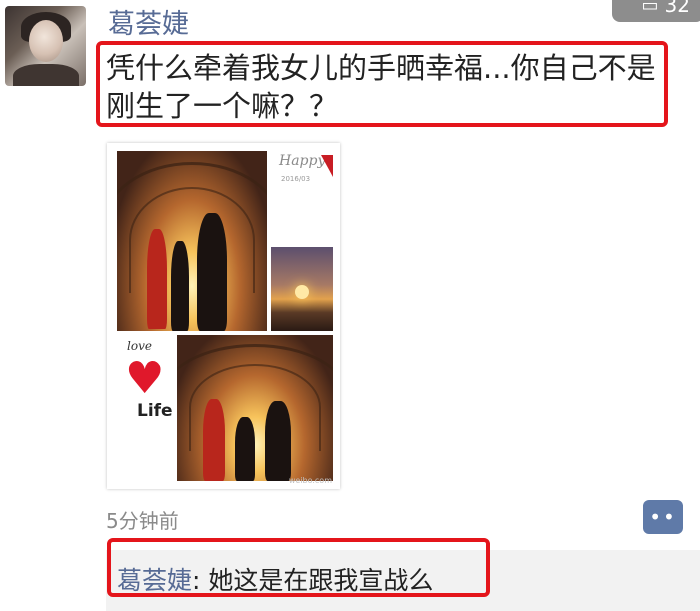 The width and height of the screenshot is (700, 611). I want to click on highlight-box-post, so click(382, 84).